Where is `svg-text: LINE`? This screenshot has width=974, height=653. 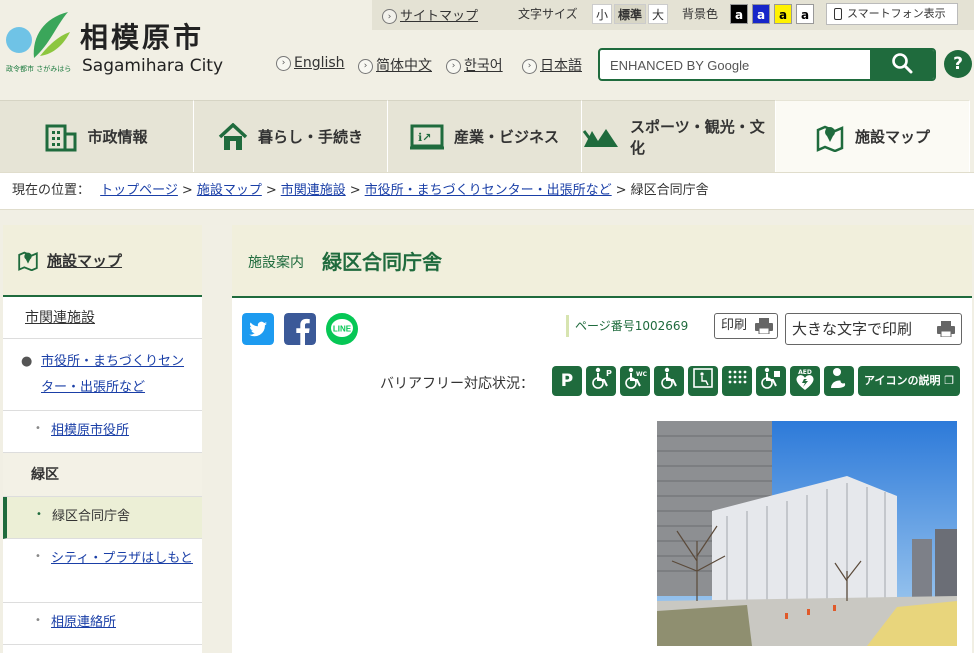 svg-text: LINE is located at coordinates (342, 329).